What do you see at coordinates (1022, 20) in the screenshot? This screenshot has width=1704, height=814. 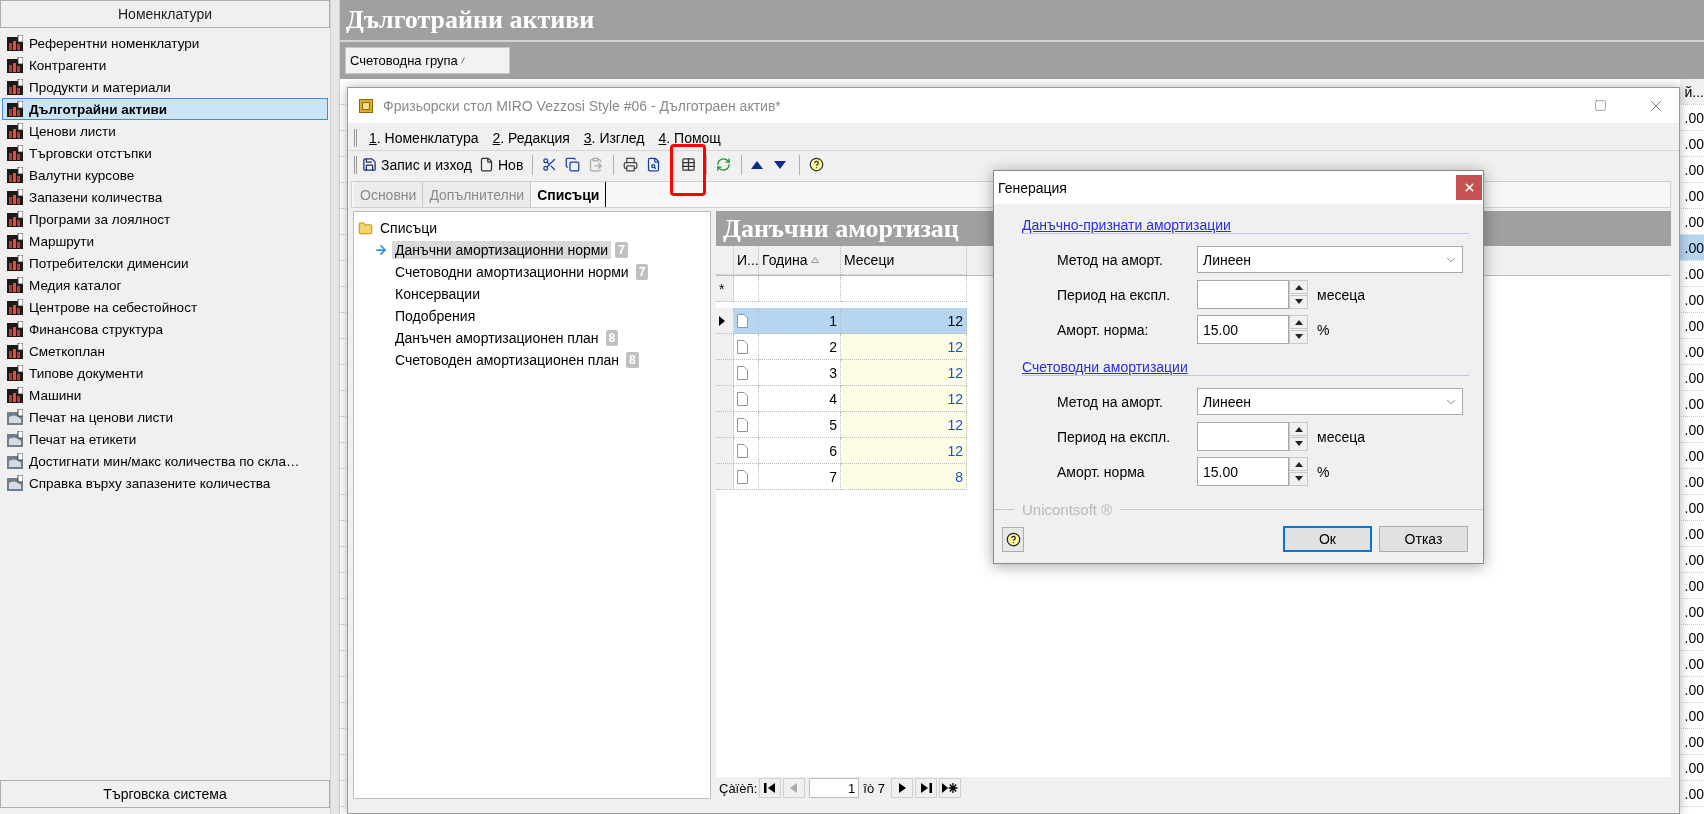 I see `page-title: Дълготрайни активи` at bounding box center [1022, 20].